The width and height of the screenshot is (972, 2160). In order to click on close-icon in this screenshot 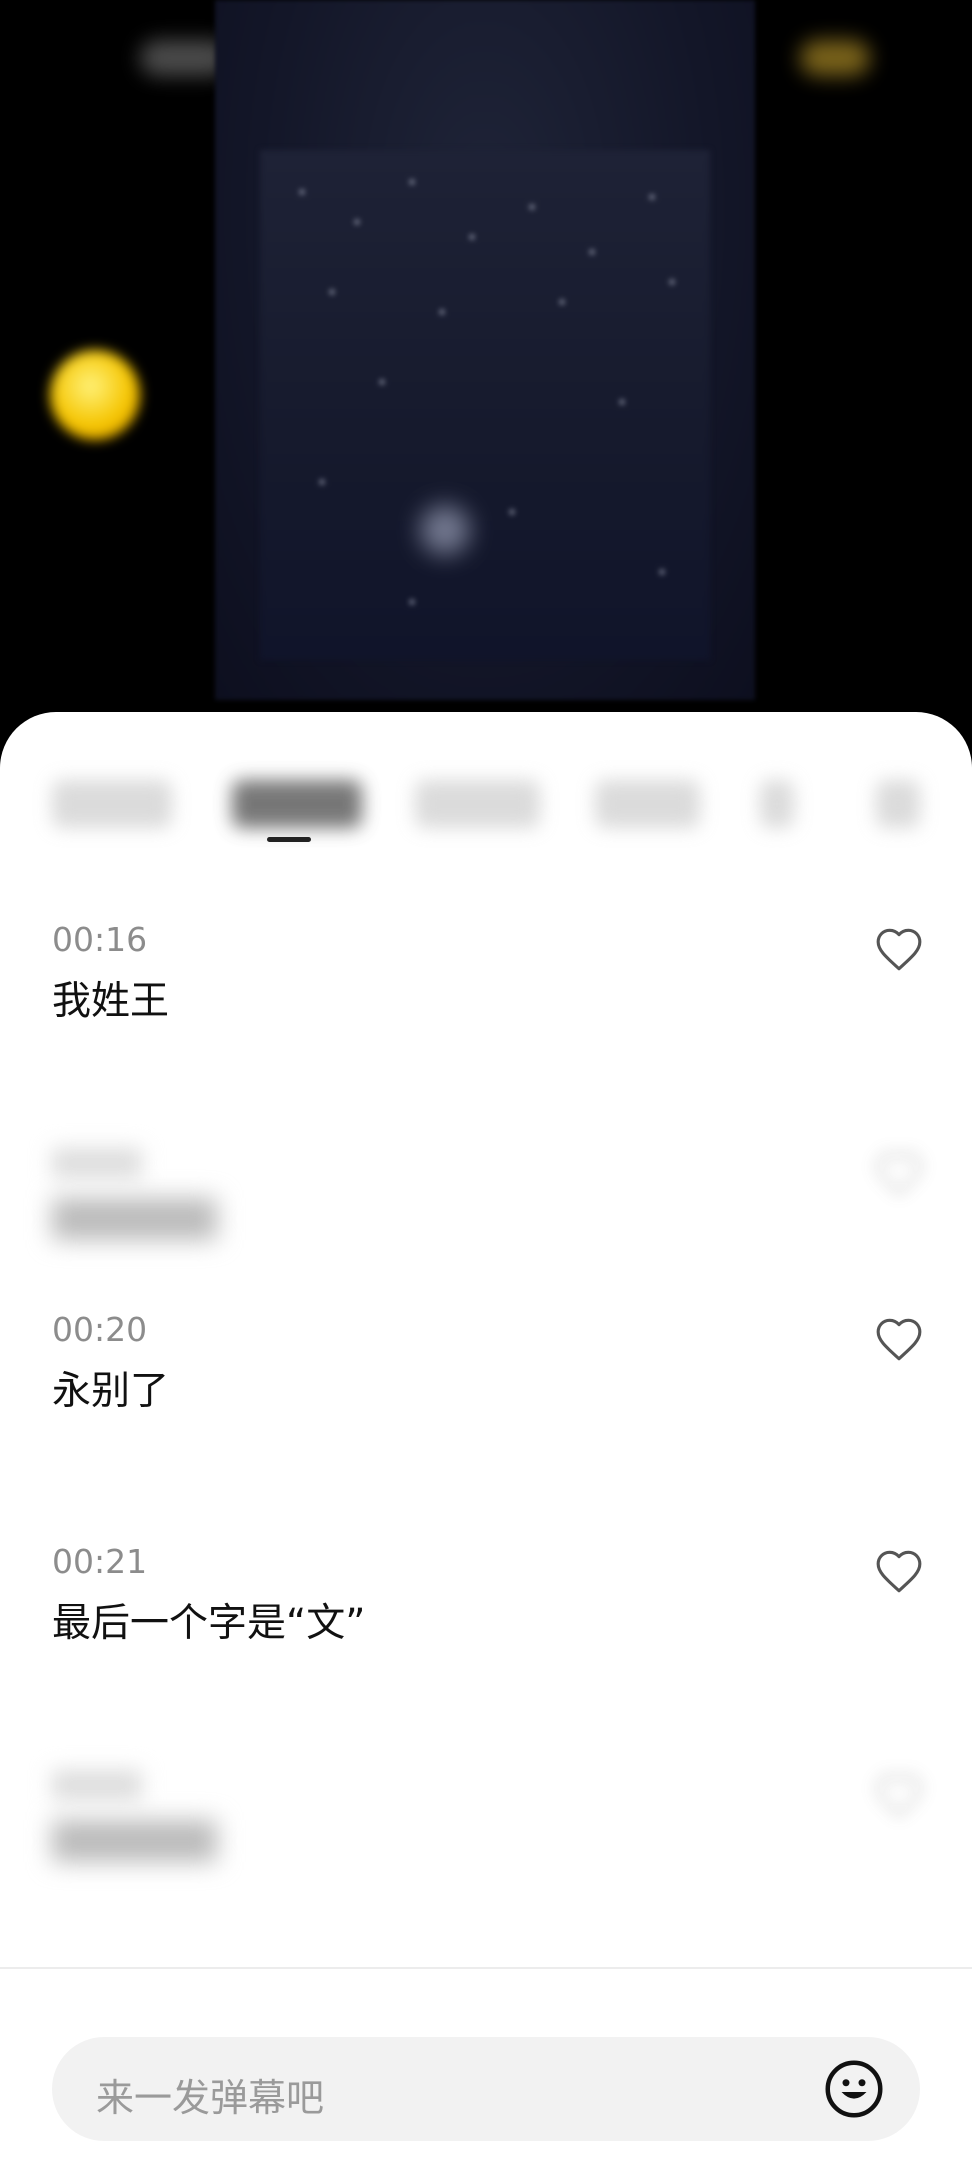, I will do `click(898, 804)`.